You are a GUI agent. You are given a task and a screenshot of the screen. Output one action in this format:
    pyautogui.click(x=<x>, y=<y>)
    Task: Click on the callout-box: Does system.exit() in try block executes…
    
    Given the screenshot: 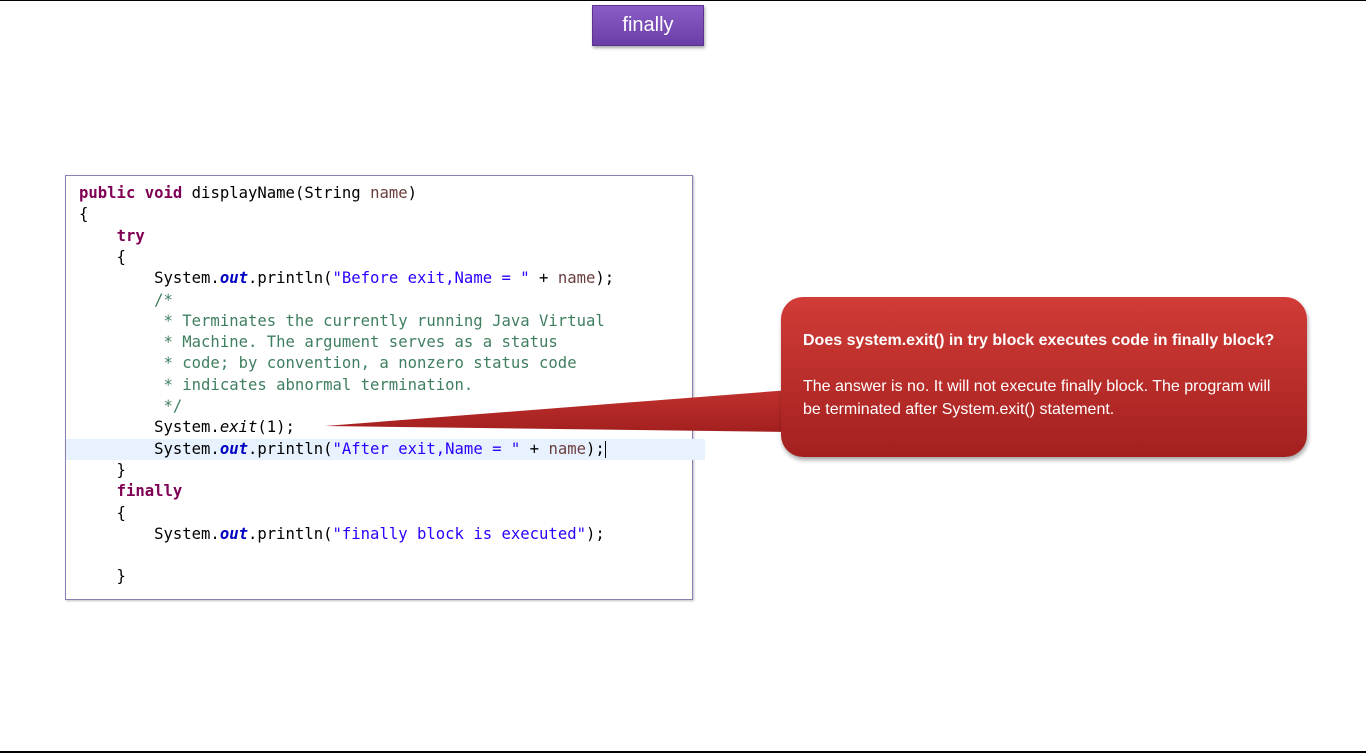 What is the action you would take?
    pyautogui.click(x=1044, y=377)
    